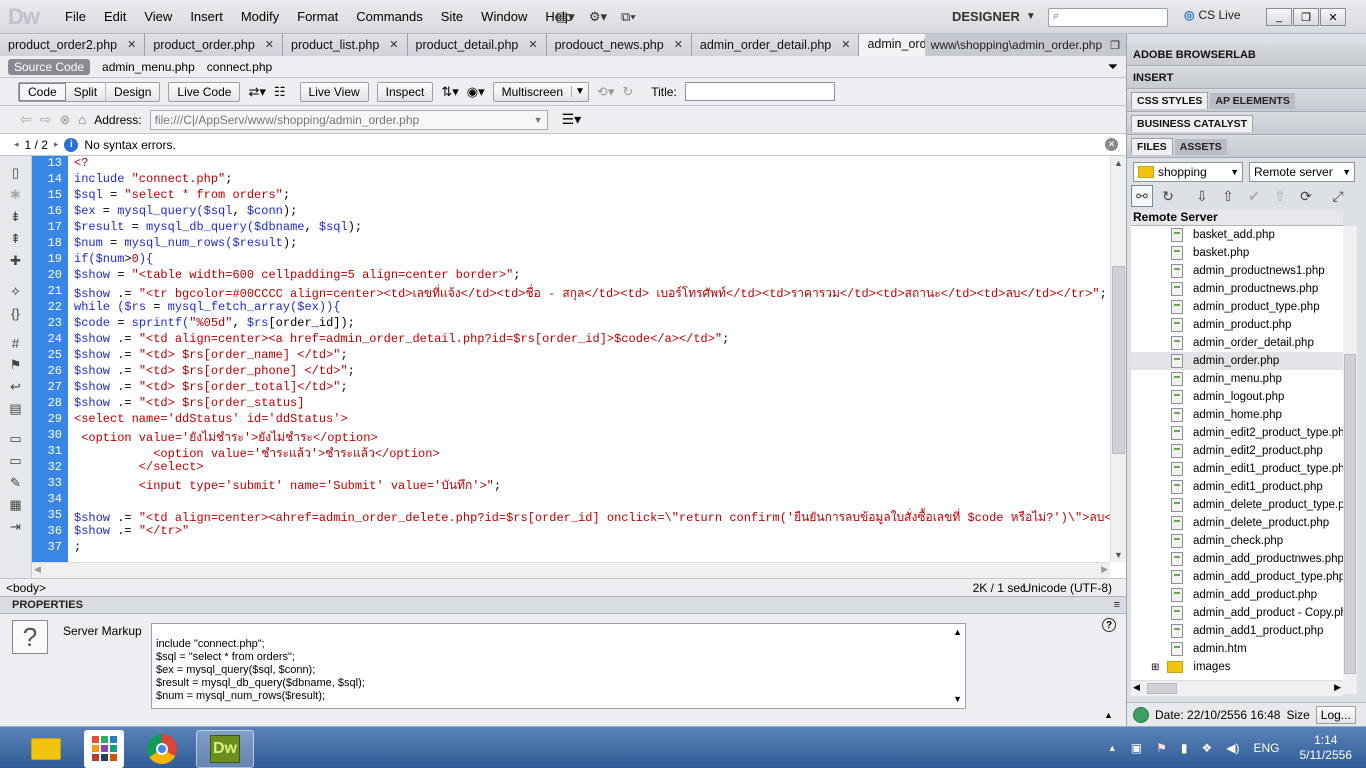 The height and width of the screenshot is (768, 1366). I want to click on file-item: admin_productnews.php, so click(1237, 289).